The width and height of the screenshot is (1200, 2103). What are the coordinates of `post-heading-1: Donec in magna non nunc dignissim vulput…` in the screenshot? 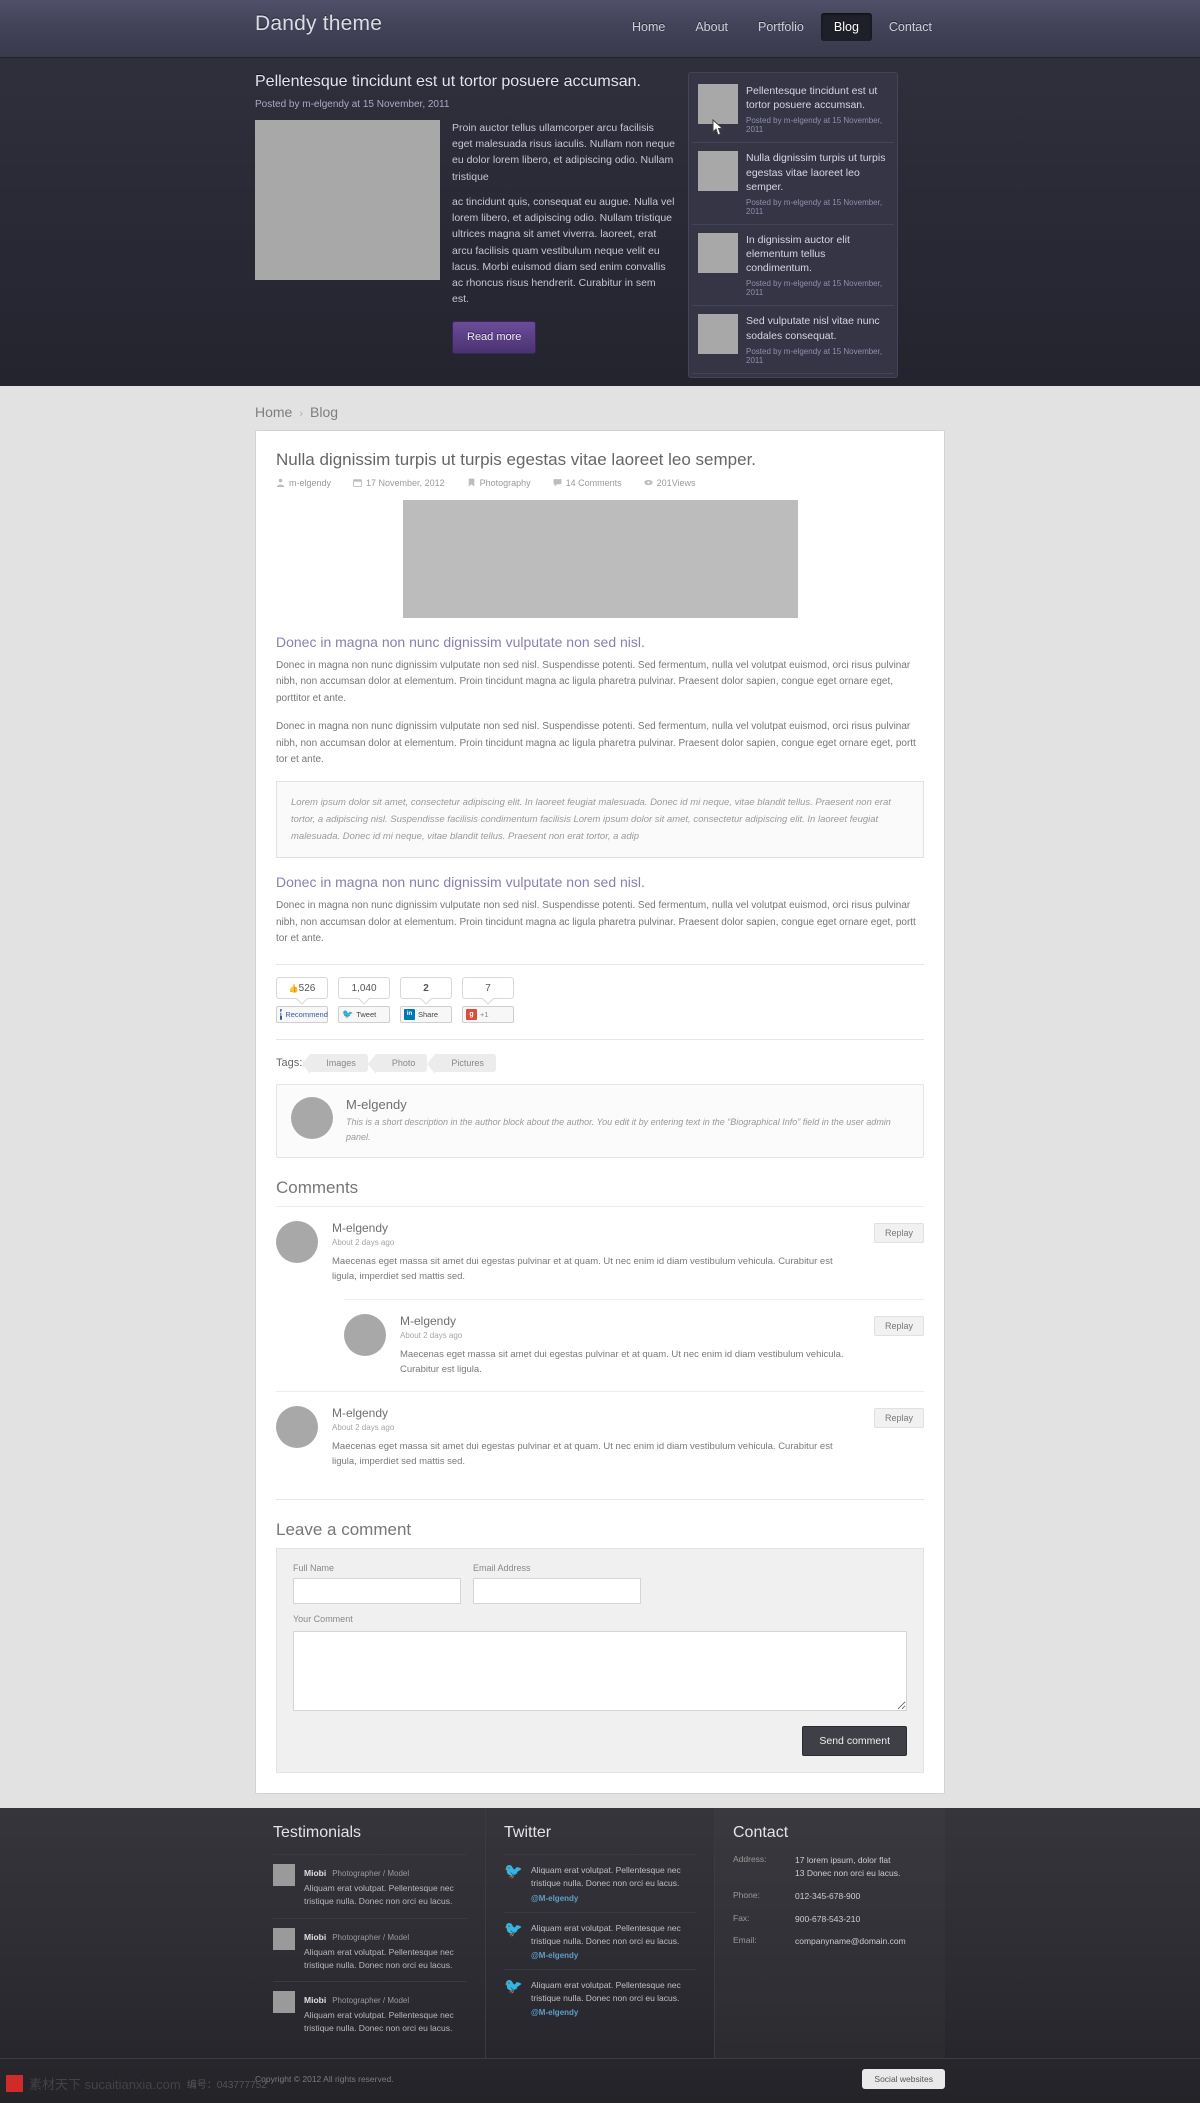 It's located at (600, 642).